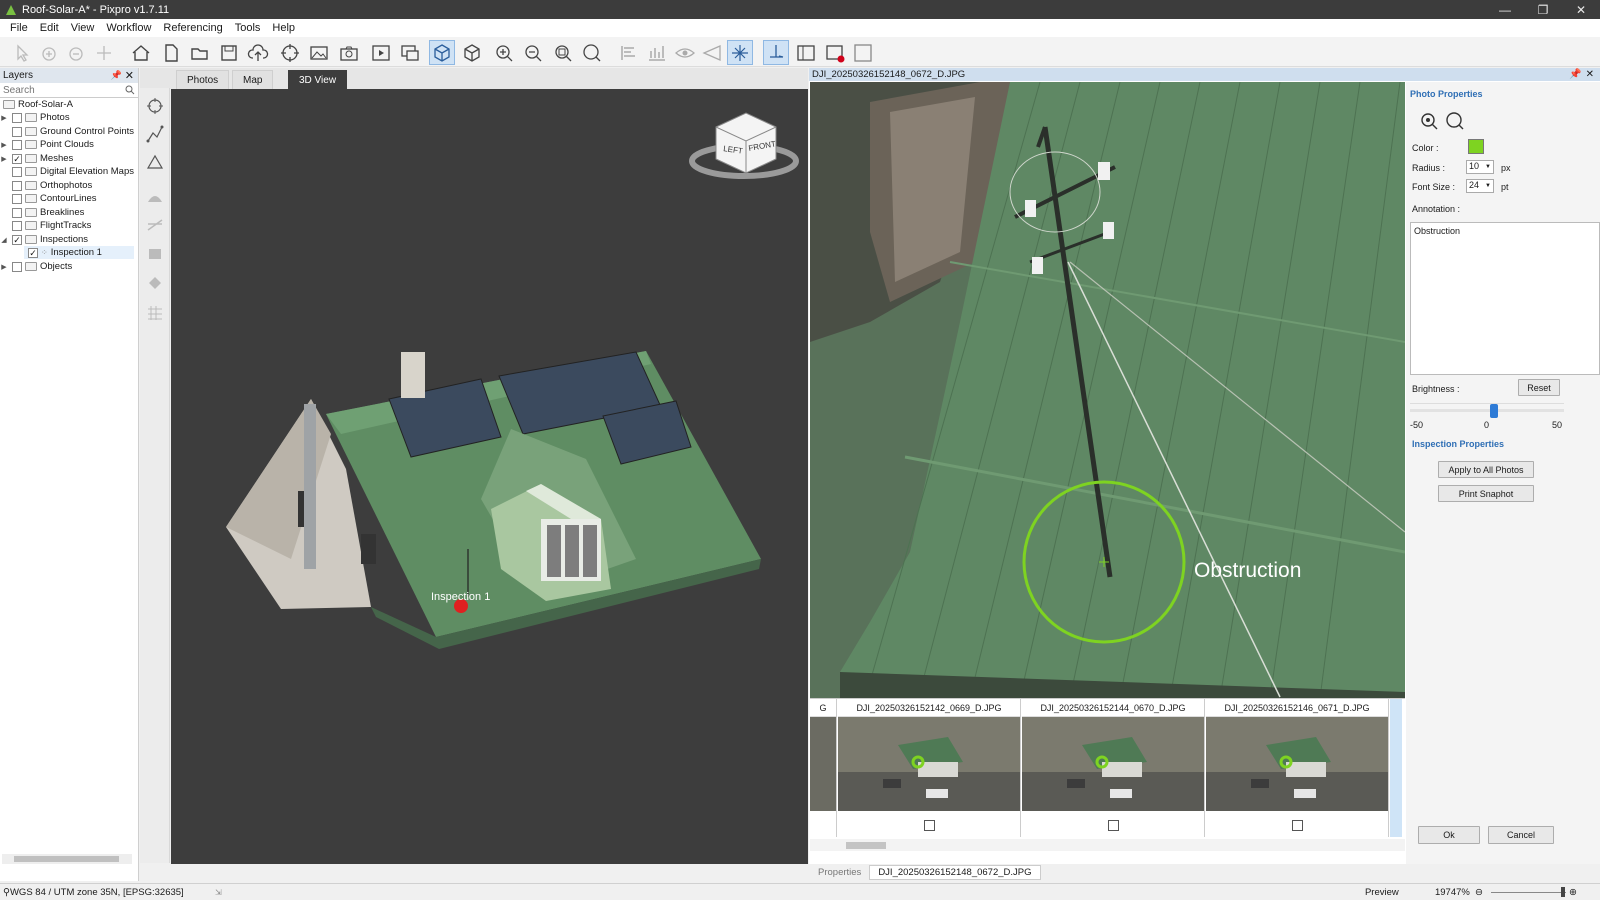 The image size is (1600, 900). Describe the element at coordinates (44, 239) in the screenshot. I see `layer-inspections: ◢ ✓ Inspections` at that location.